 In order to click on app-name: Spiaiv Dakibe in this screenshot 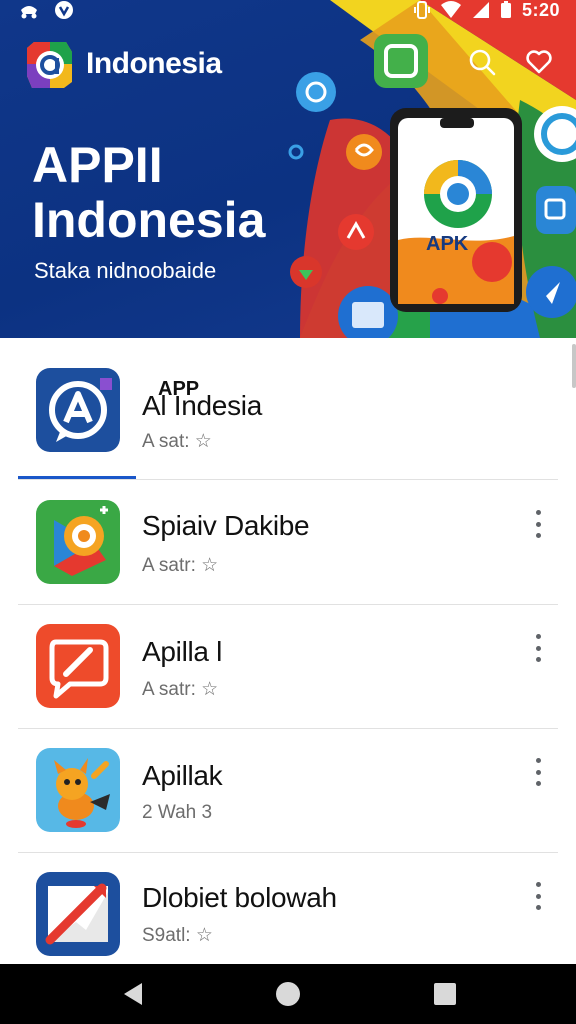, I will do `click(226, 525)`.